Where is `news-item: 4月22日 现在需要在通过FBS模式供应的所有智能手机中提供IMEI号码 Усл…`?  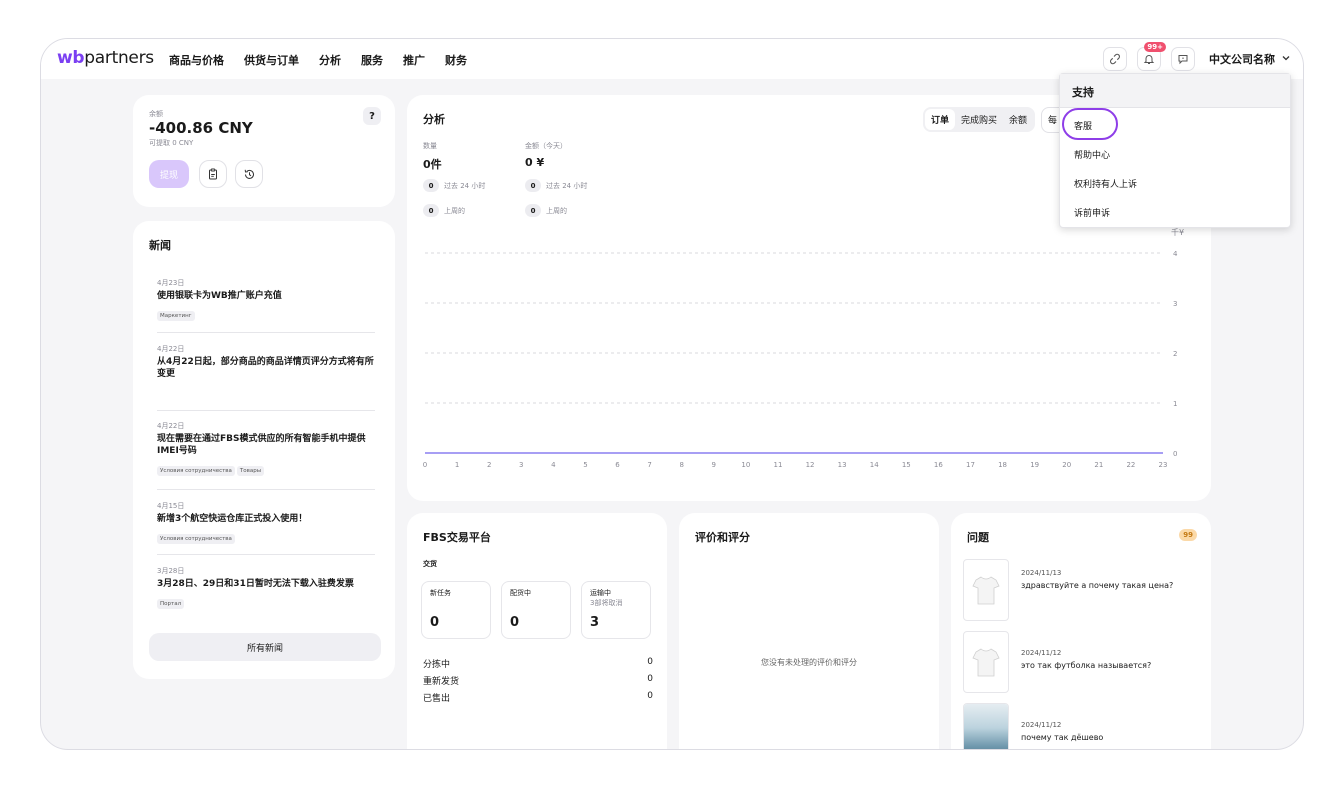 news-item: 4月22日 现在需要在通过FBS模式供应的所有智能手机中提供IMEI号码 Усл… is located at coordinates (266, 448).